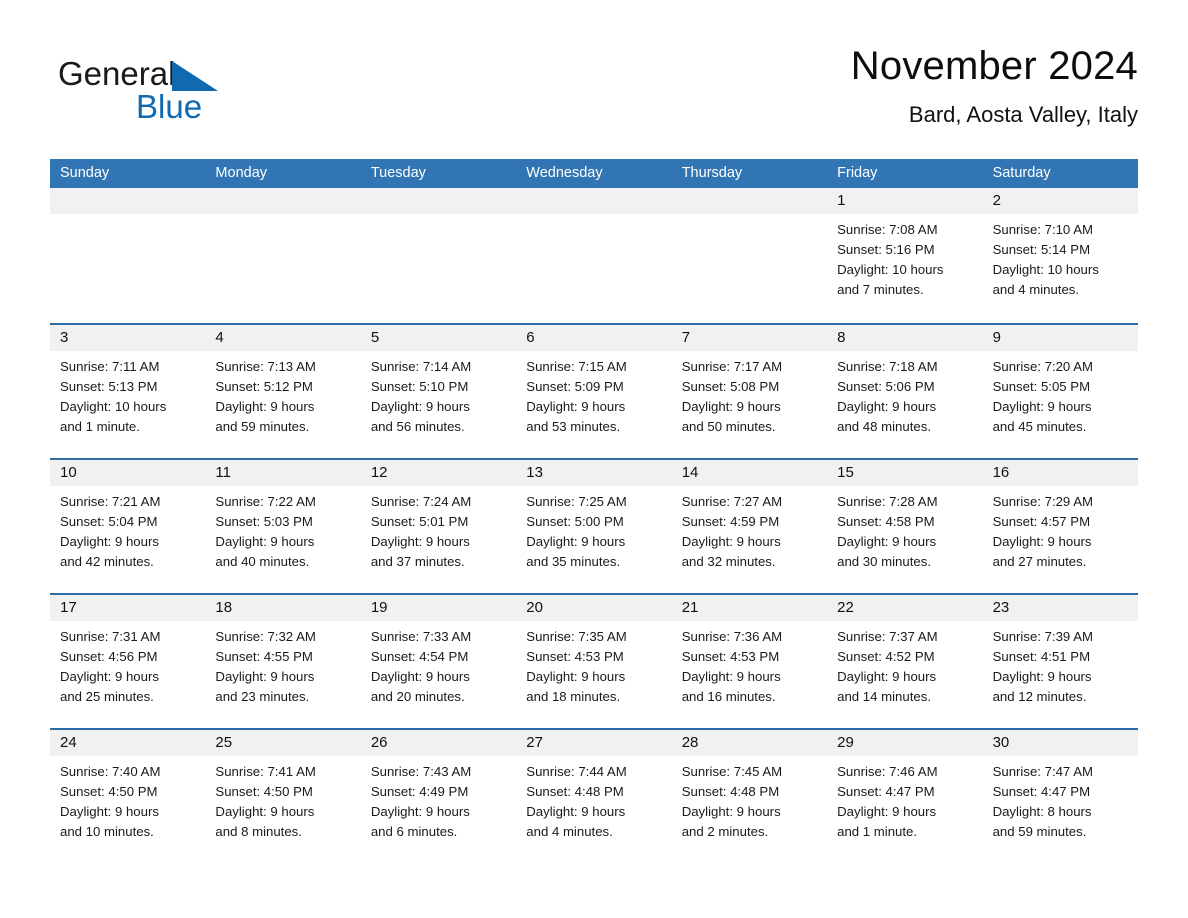  Describe the element at coordinates (730, 521) in the screenshot. I see `sunset-text: Sunset: 4:59 PM` at that location.